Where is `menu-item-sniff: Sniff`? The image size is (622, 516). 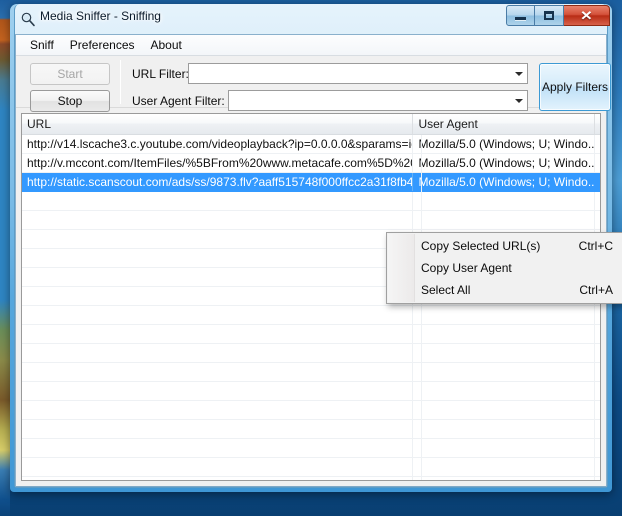
menu-item-sniff: Sniff is located at coordinates (42, 45).